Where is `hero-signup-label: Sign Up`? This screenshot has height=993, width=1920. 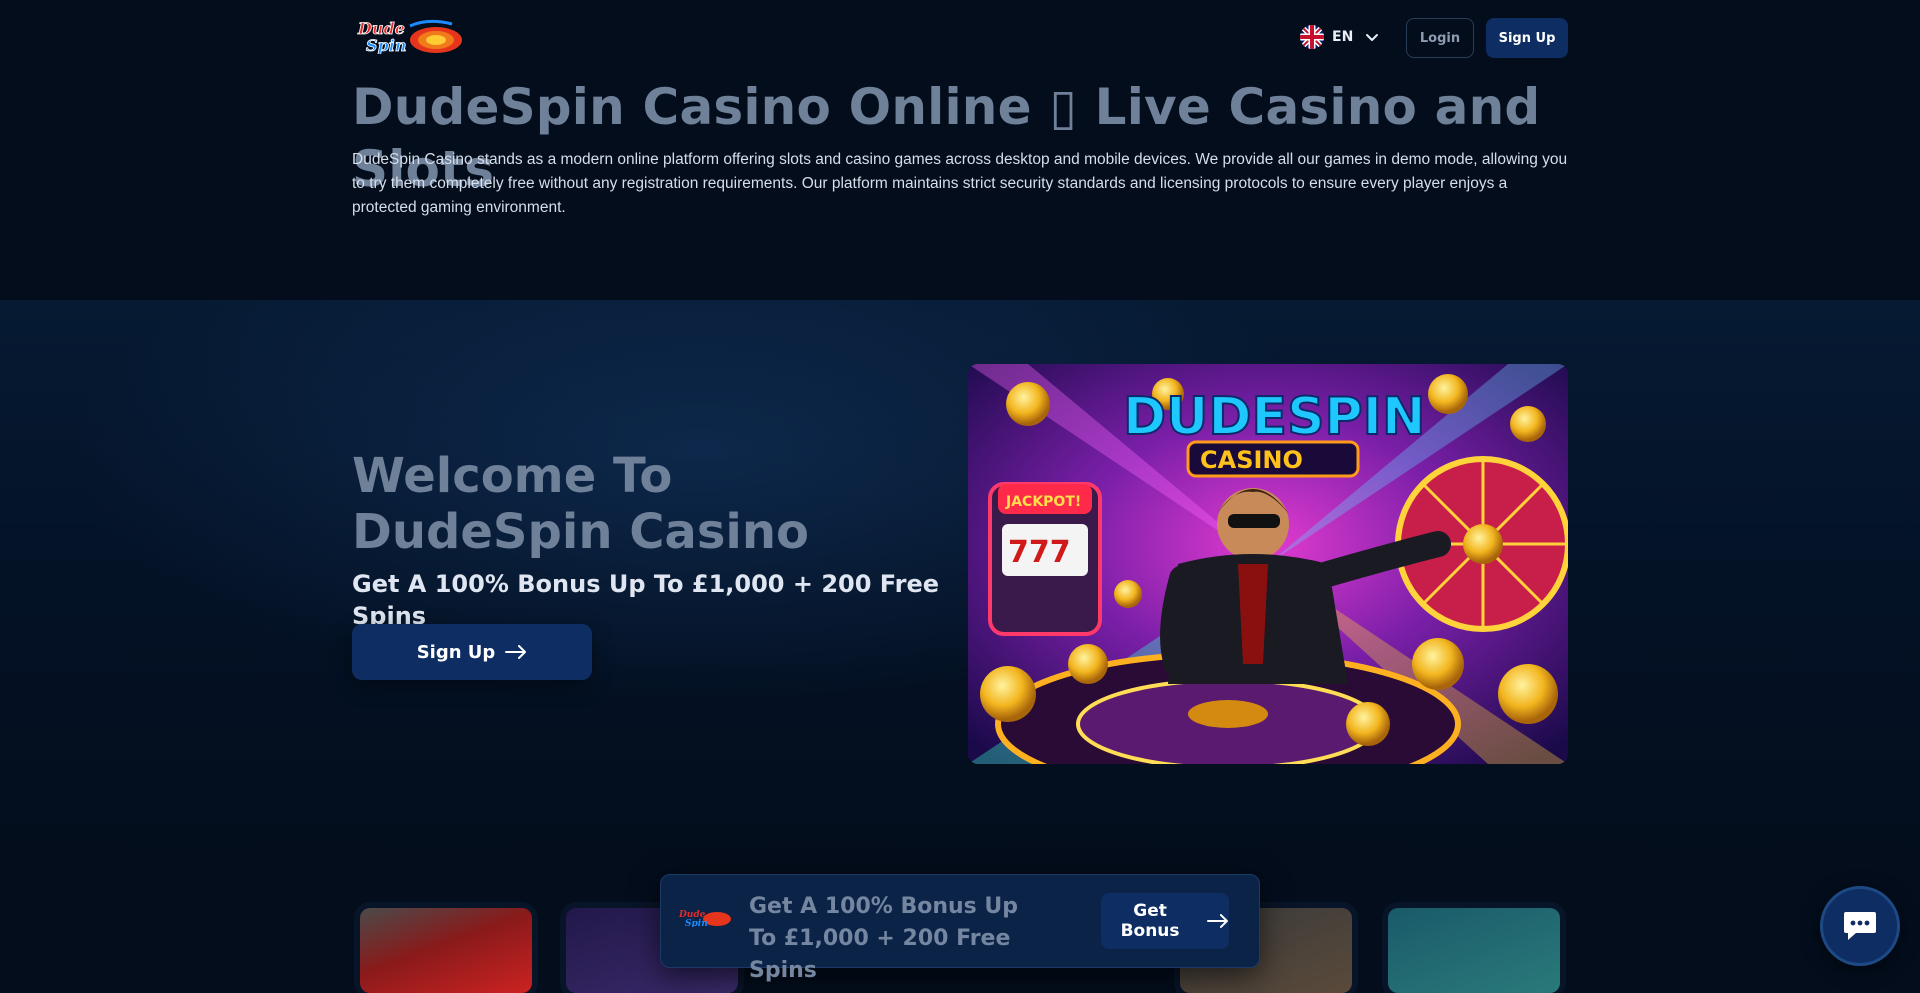 hero-signup-label: Sign Up is located at coordinates (456, 652).